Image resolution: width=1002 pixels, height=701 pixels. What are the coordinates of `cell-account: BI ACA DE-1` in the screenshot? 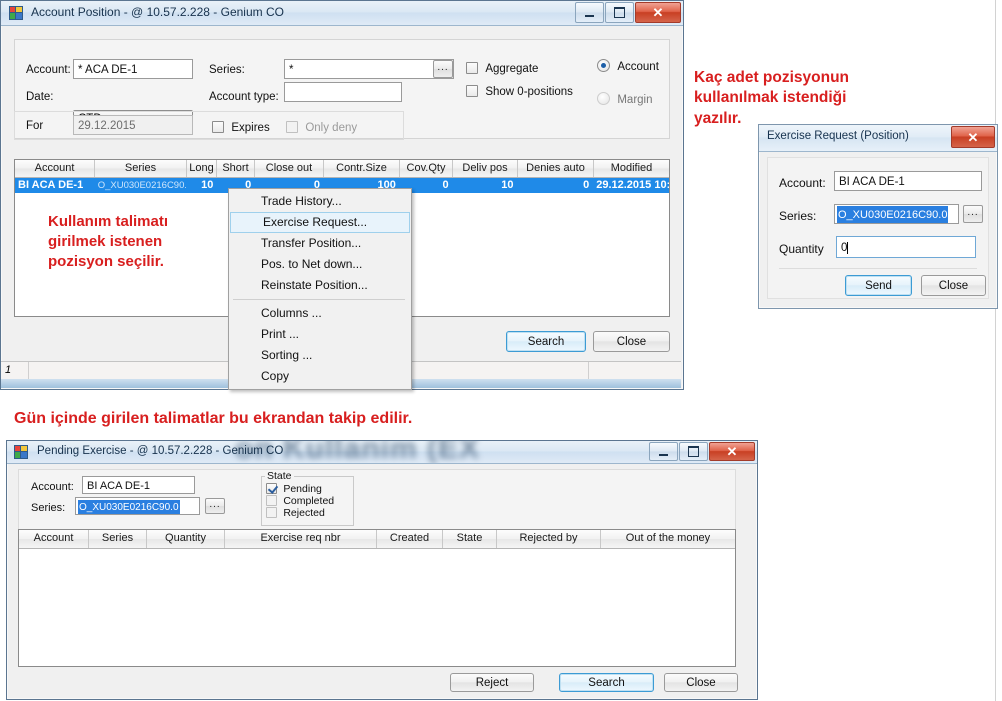 It's located at (51, 185).